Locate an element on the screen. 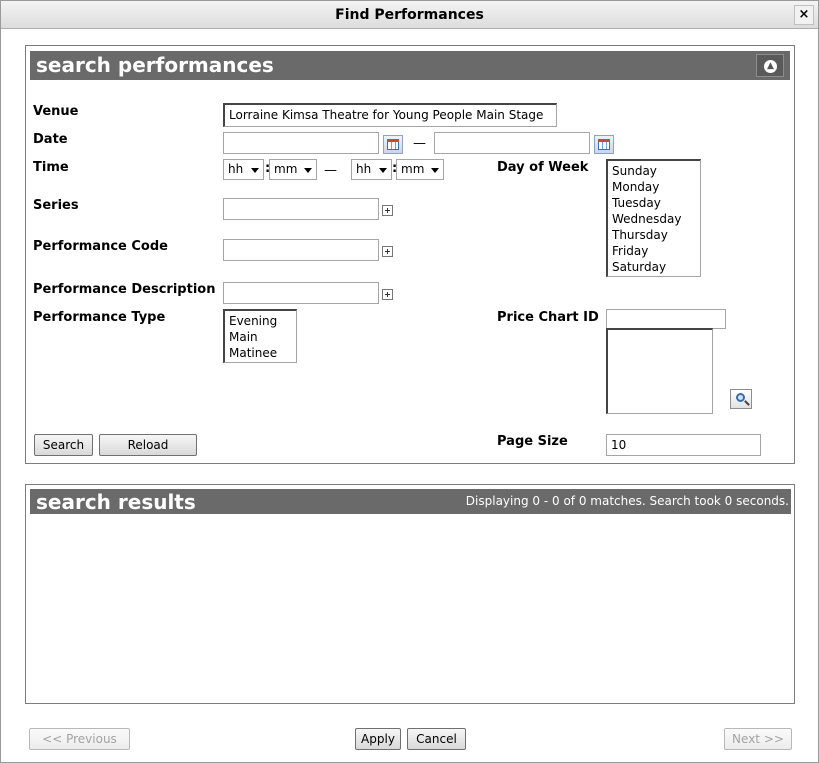 This screenshot has height=763, width=819. day-option: Tuesday is located at coordinates (654, 203).